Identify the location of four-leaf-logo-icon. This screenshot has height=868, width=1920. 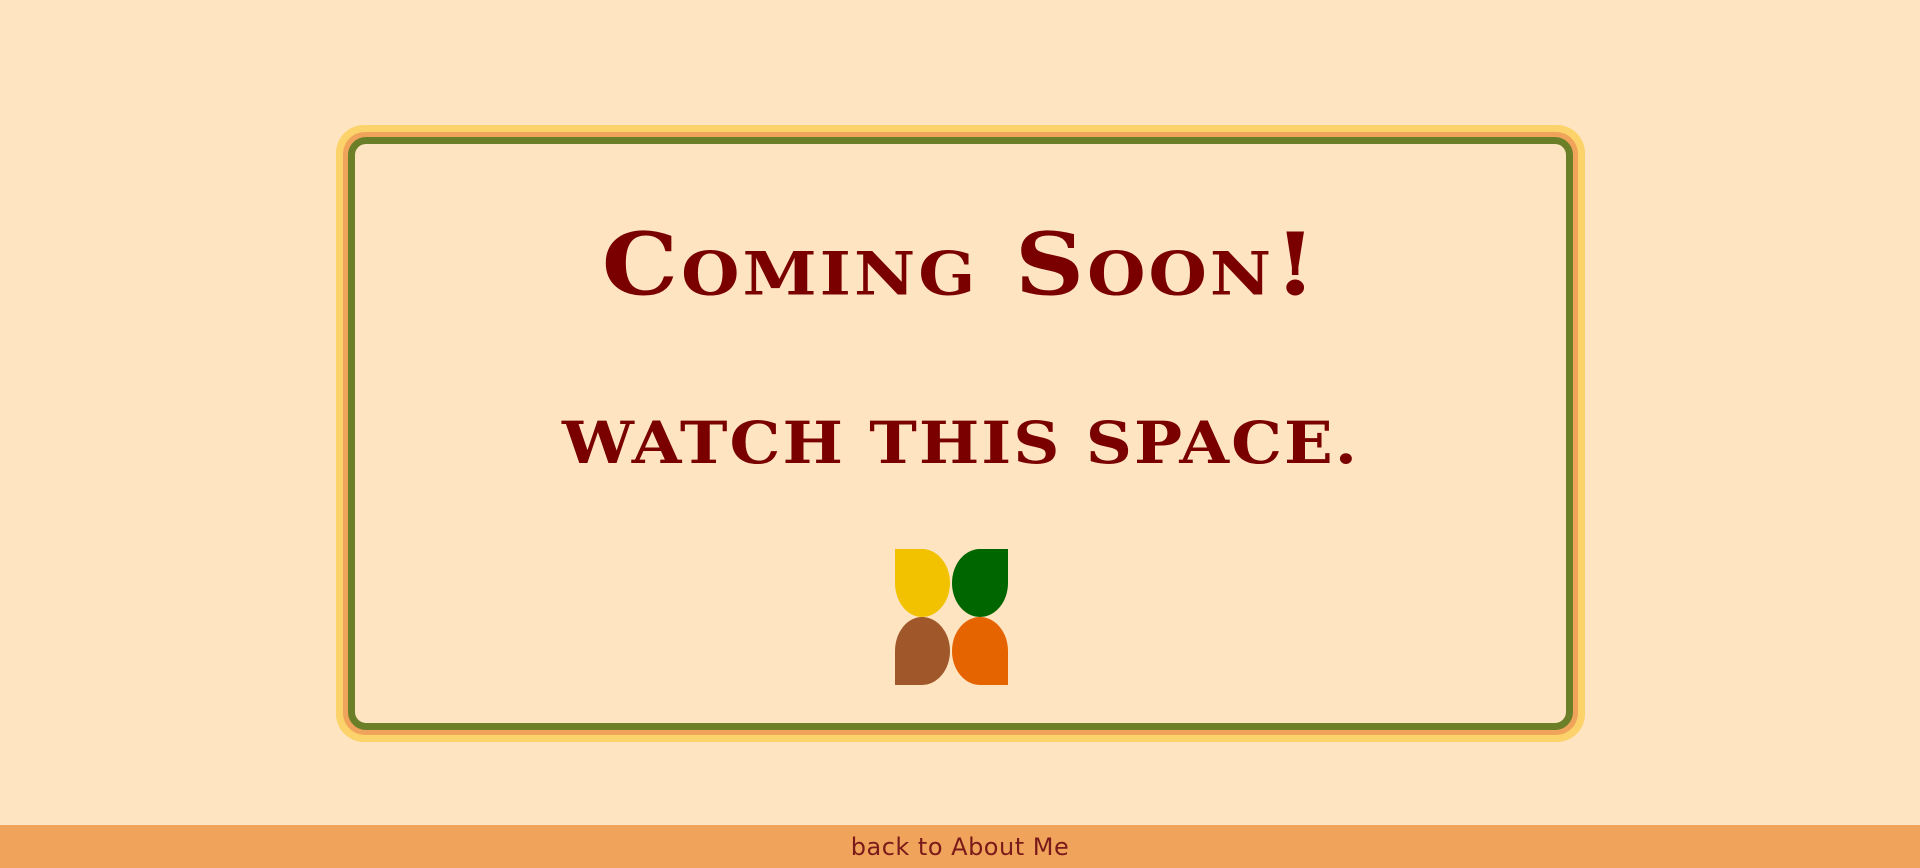
(951, 617).